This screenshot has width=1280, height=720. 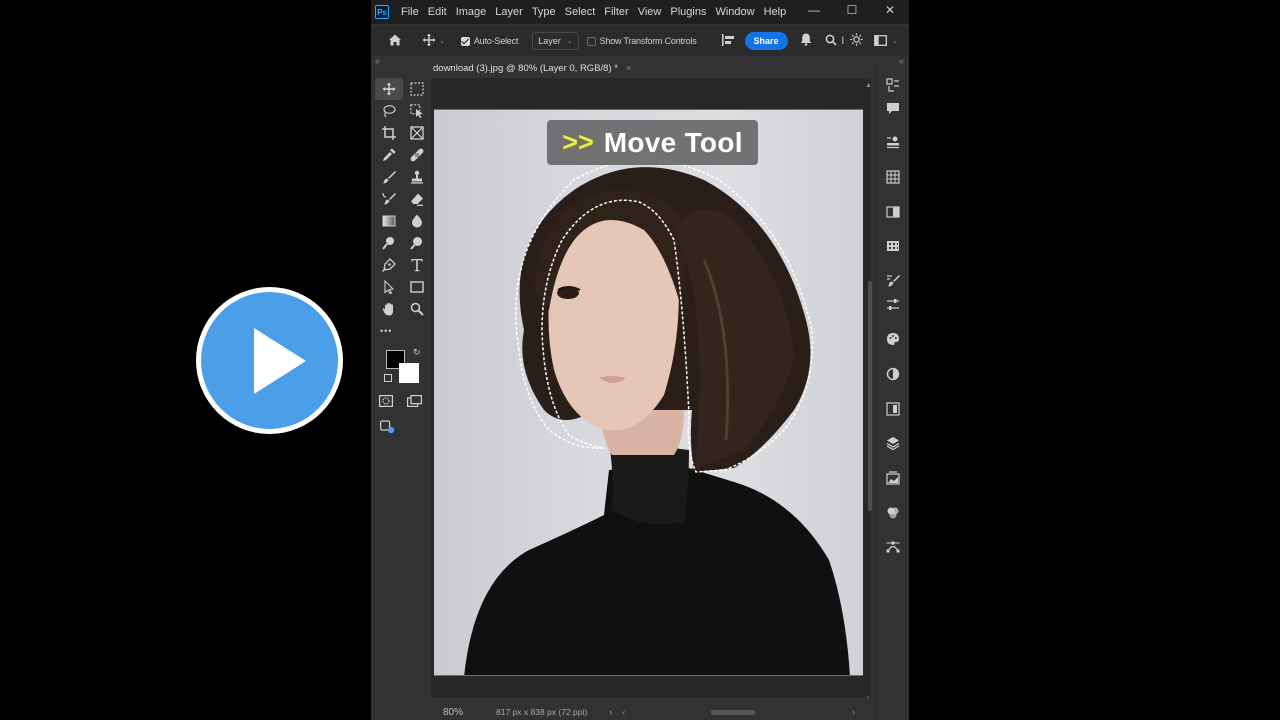 What do you see at coordinates (388, 378) in the screenshot?
I see `default-colors-icon` at bounding box center [388, 378].